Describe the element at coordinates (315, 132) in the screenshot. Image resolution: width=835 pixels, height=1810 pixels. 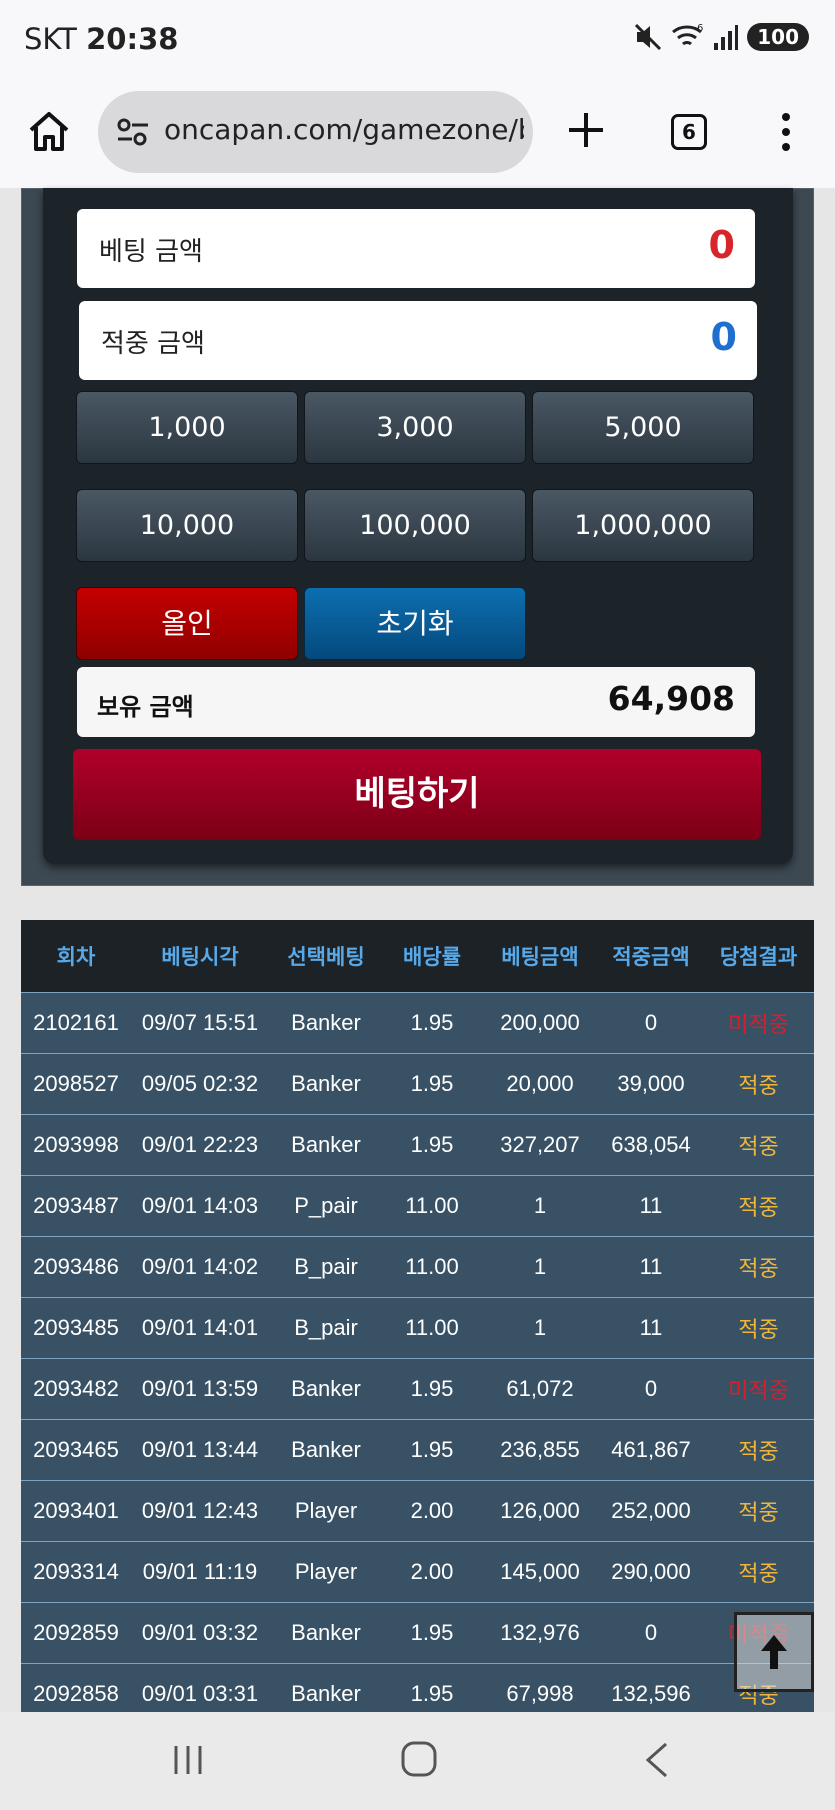
I see `address-bar: oncapan.com/gamezone/ba` at that location.